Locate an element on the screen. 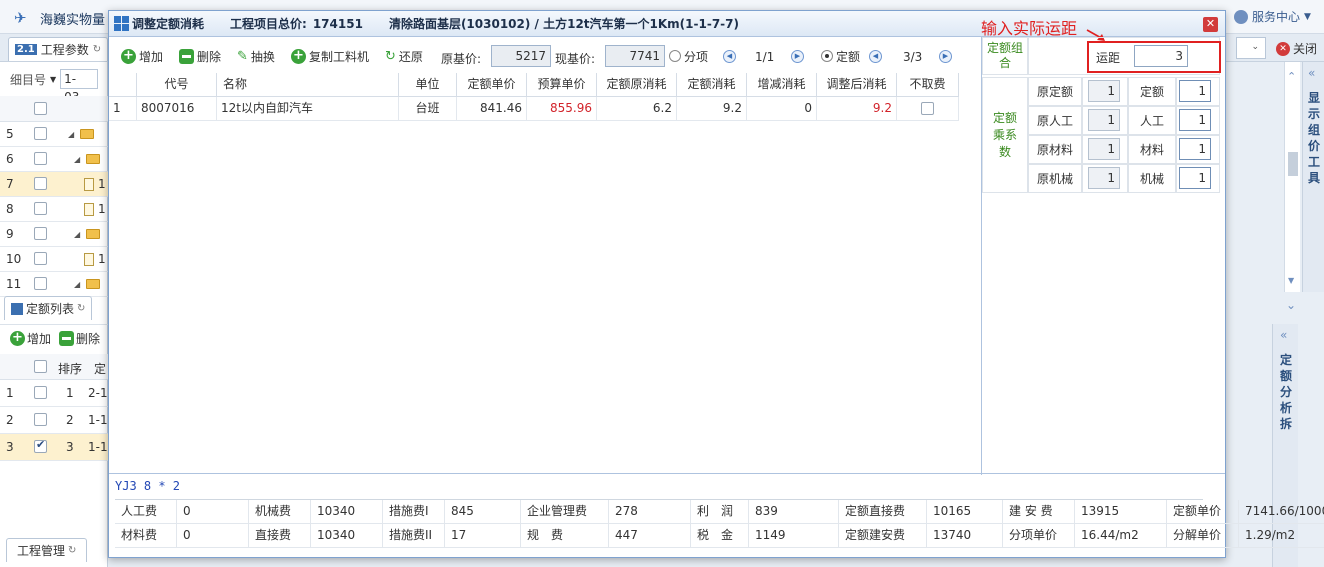 The width and height of the screenshot is (1324, 567). quota-combo-label: 定额组合 is located at coordinates (1005, 56).